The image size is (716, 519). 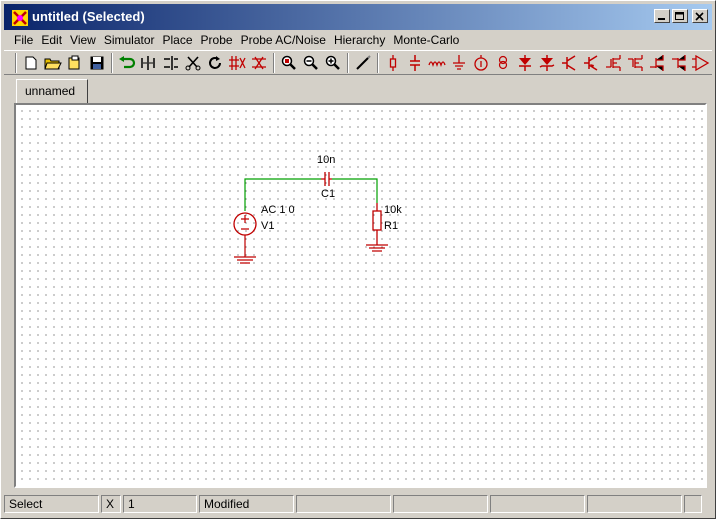 I want to click on zoom-in-icon, so click(x=332, y=62).